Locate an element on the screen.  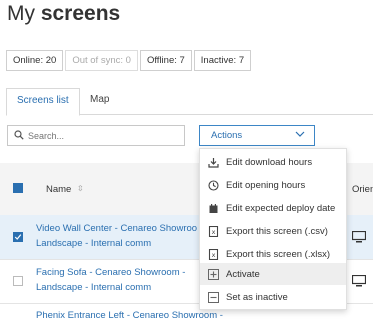
minus-square-icon is located at coordinates (213, 297).